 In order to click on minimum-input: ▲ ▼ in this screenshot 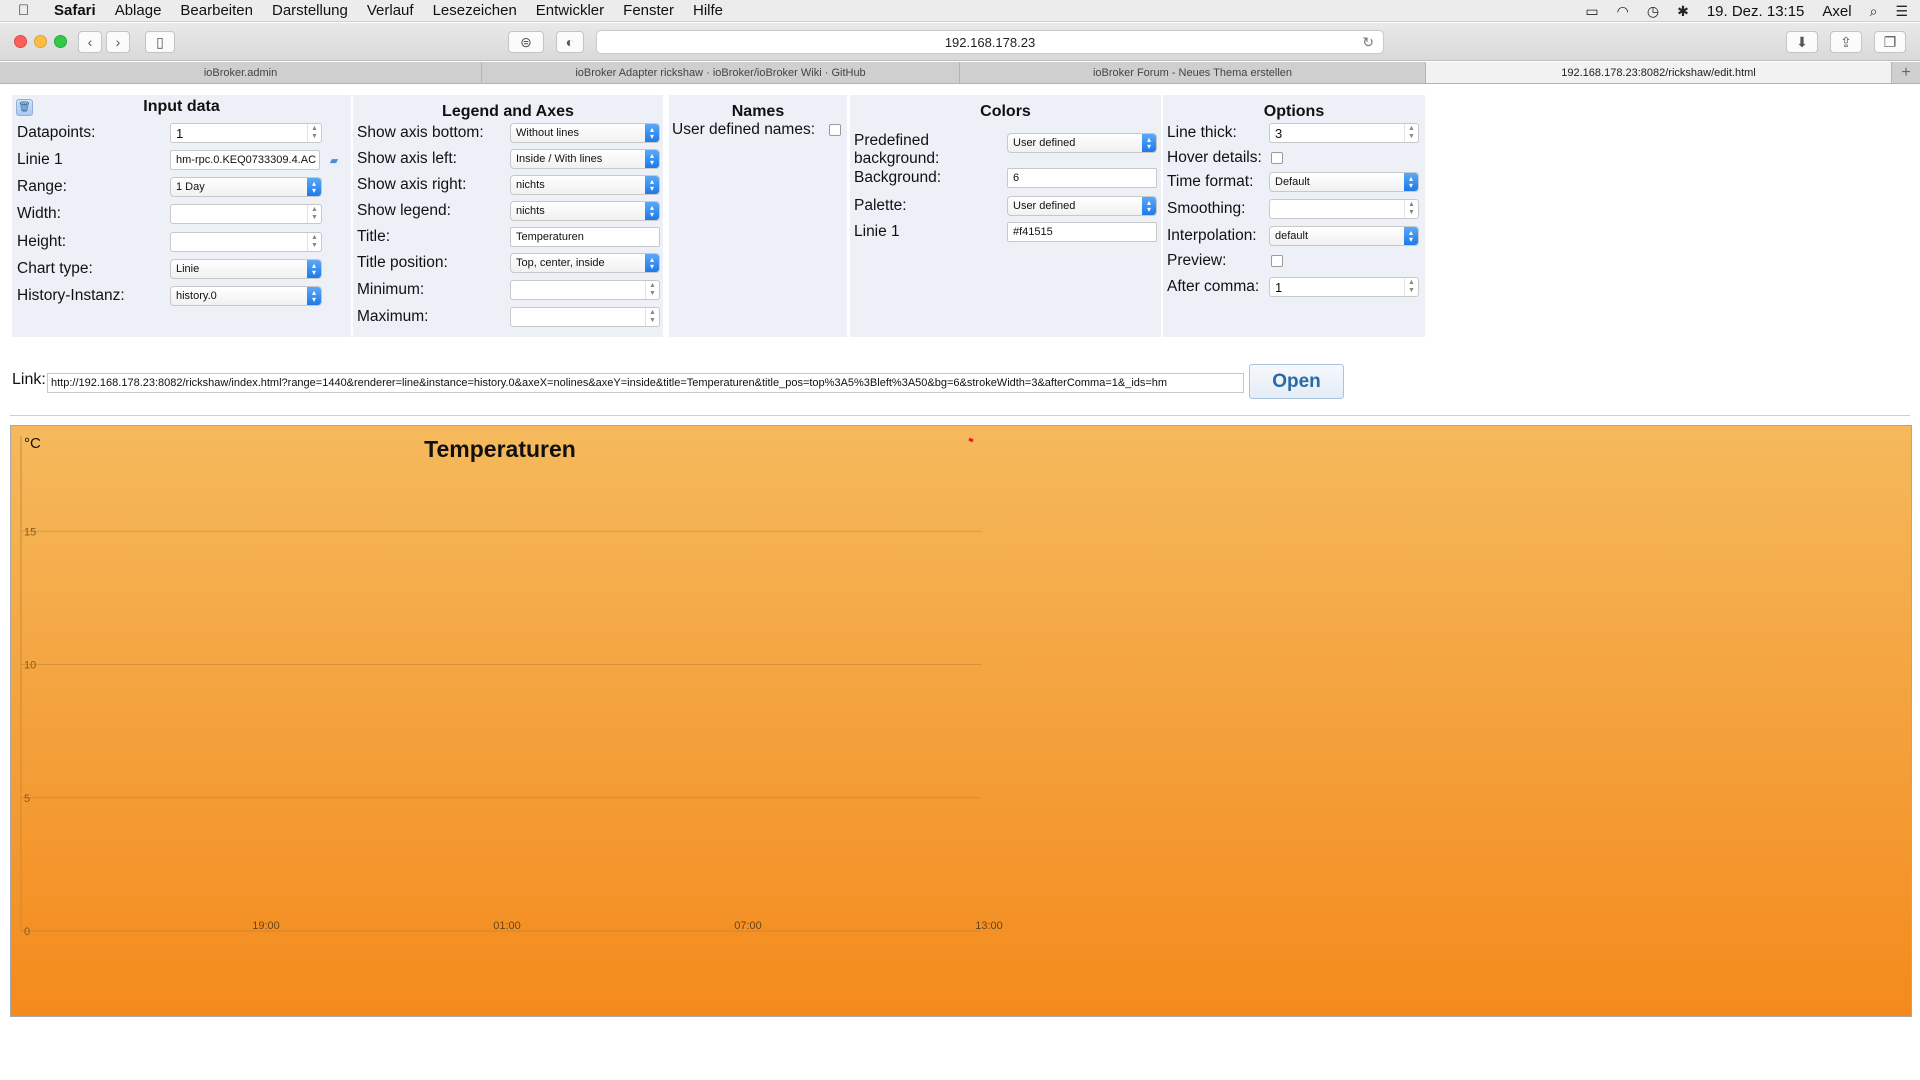, I will do `click(585, 290)`.